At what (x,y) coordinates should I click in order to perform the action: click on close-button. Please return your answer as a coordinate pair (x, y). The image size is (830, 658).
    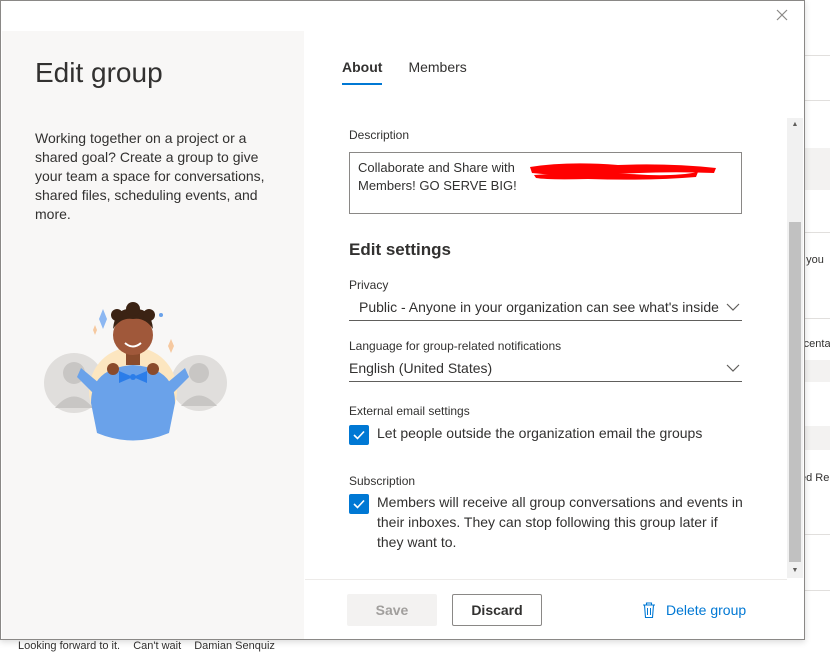
    Looking at the image, I should click on (782, 17).